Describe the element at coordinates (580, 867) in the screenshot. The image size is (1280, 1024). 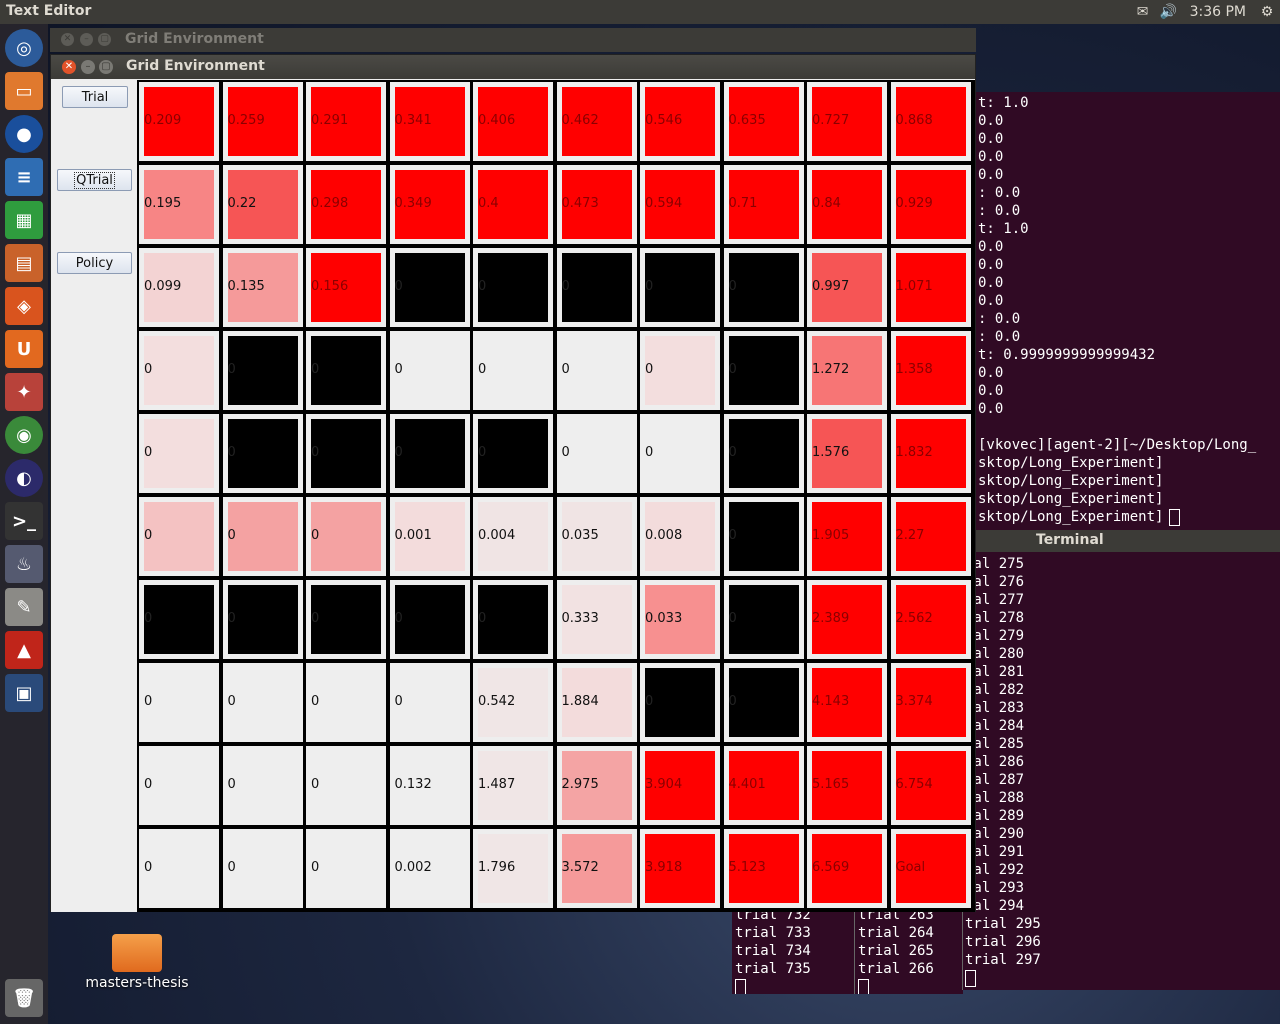
I see `grid-cell-value: 3.572` at that location.